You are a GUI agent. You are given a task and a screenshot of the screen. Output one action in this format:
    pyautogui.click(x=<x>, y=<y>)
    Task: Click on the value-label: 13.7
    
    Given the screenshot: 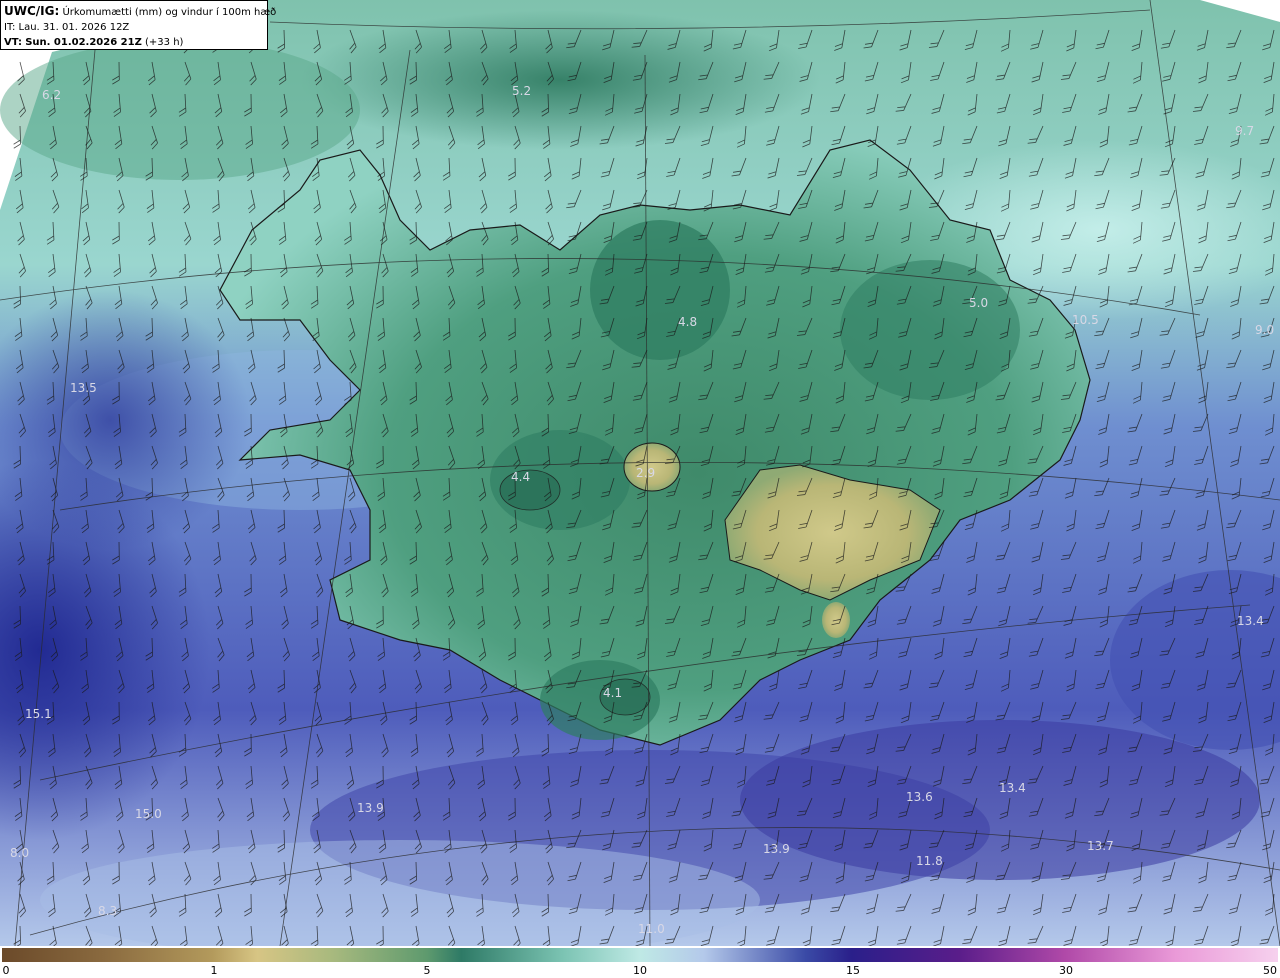 What is the action you would take?
    pyautogui.click(x=1100, y=846)
    